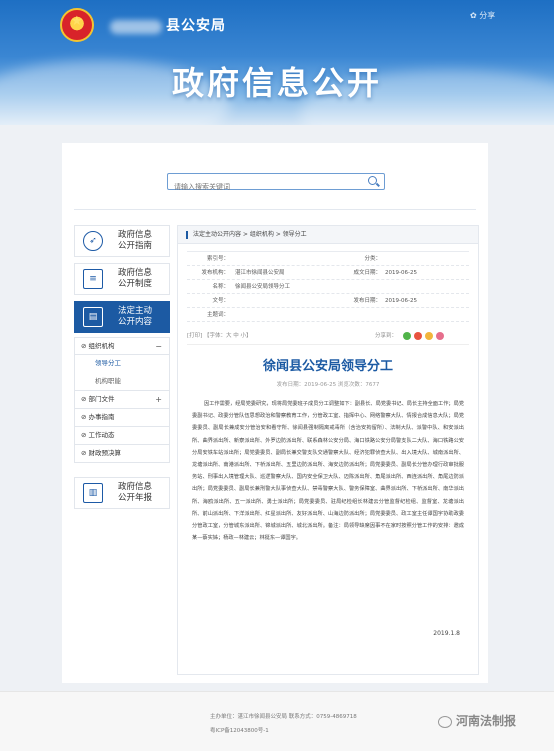 This screenshot has height=751, width=554. What do you see at coordinates (93, 279) in the screenshot?
I see `document-list-icon: ≡` at bounding box center [93, 279].